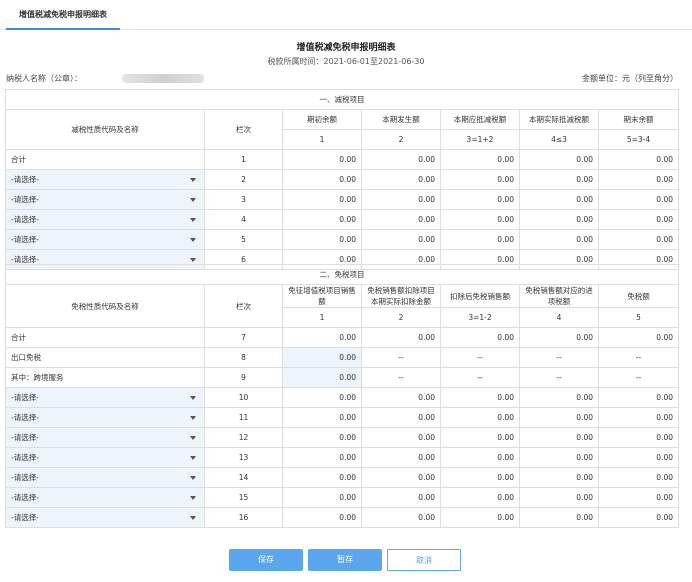 The height and width of the screenshot is (582, 692). Describe the element at coordinates (243, 457) in the screenshot. I see `line-number: 13` at that location.